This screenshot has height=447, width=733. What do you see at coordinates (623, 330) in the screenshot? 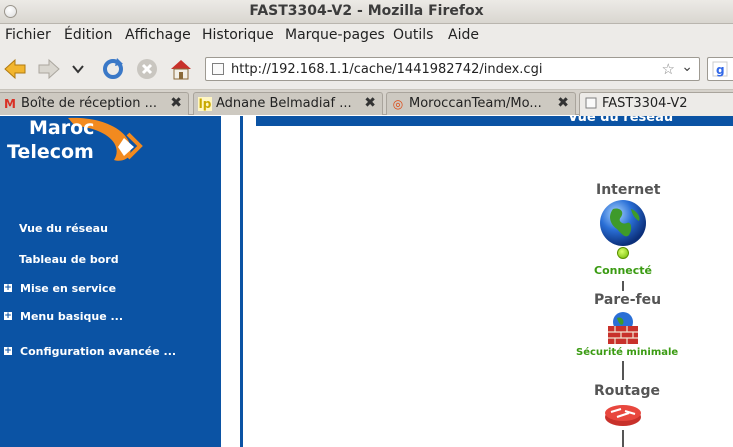
I see `firewall-icon` at bounding box center [623, 330].